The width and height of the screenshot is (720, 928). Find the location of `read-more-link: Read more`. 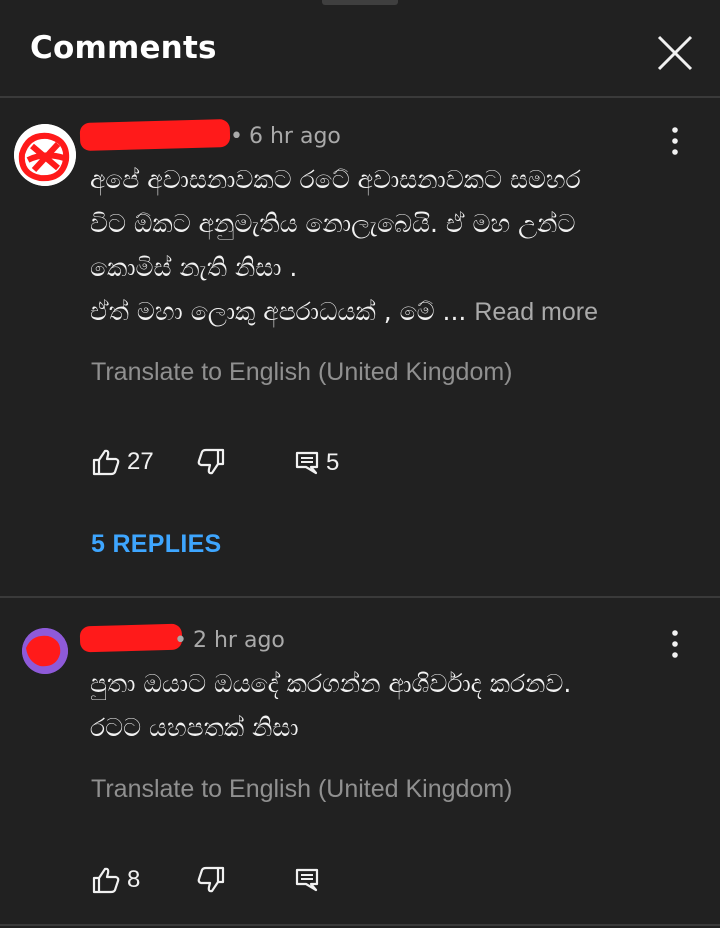

read-more-link: Read more is located at coordinates (536, 312).